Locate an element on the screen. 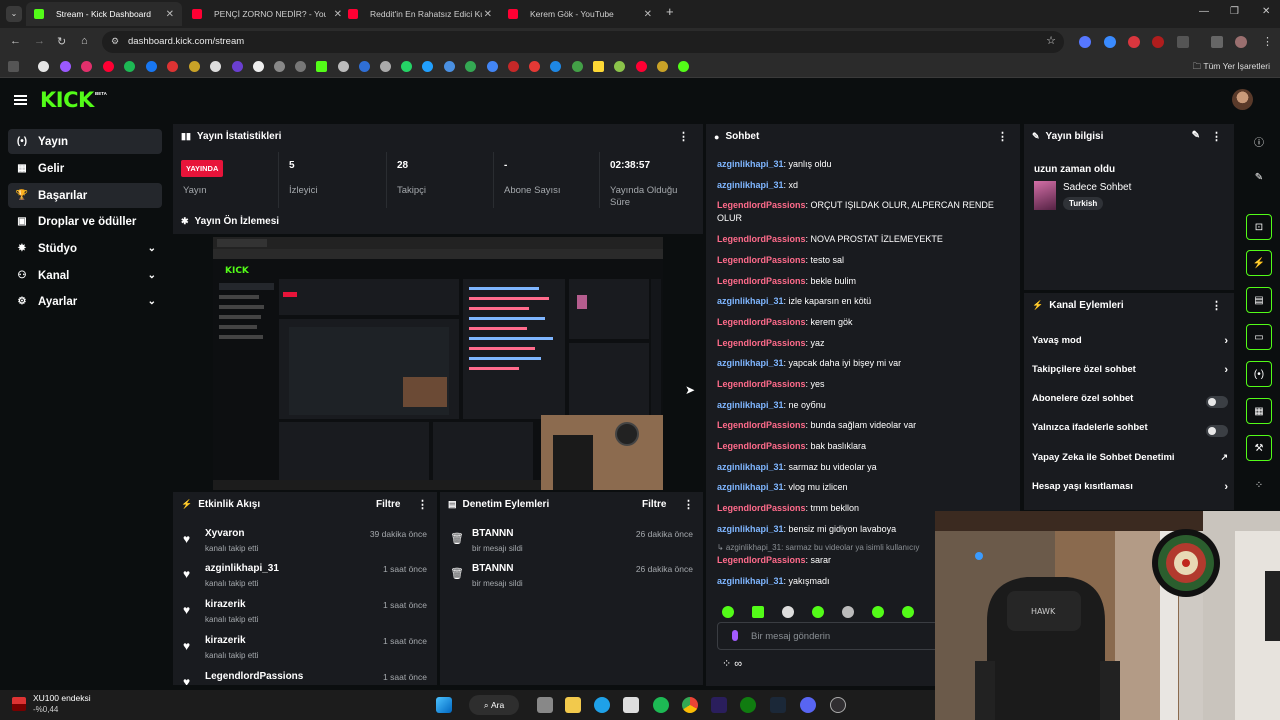 Image resolution: width=1280 pixels, height=720 pixels. sidebar-item-gelir: ▦ Gelir is located at coordinates (85, 168).